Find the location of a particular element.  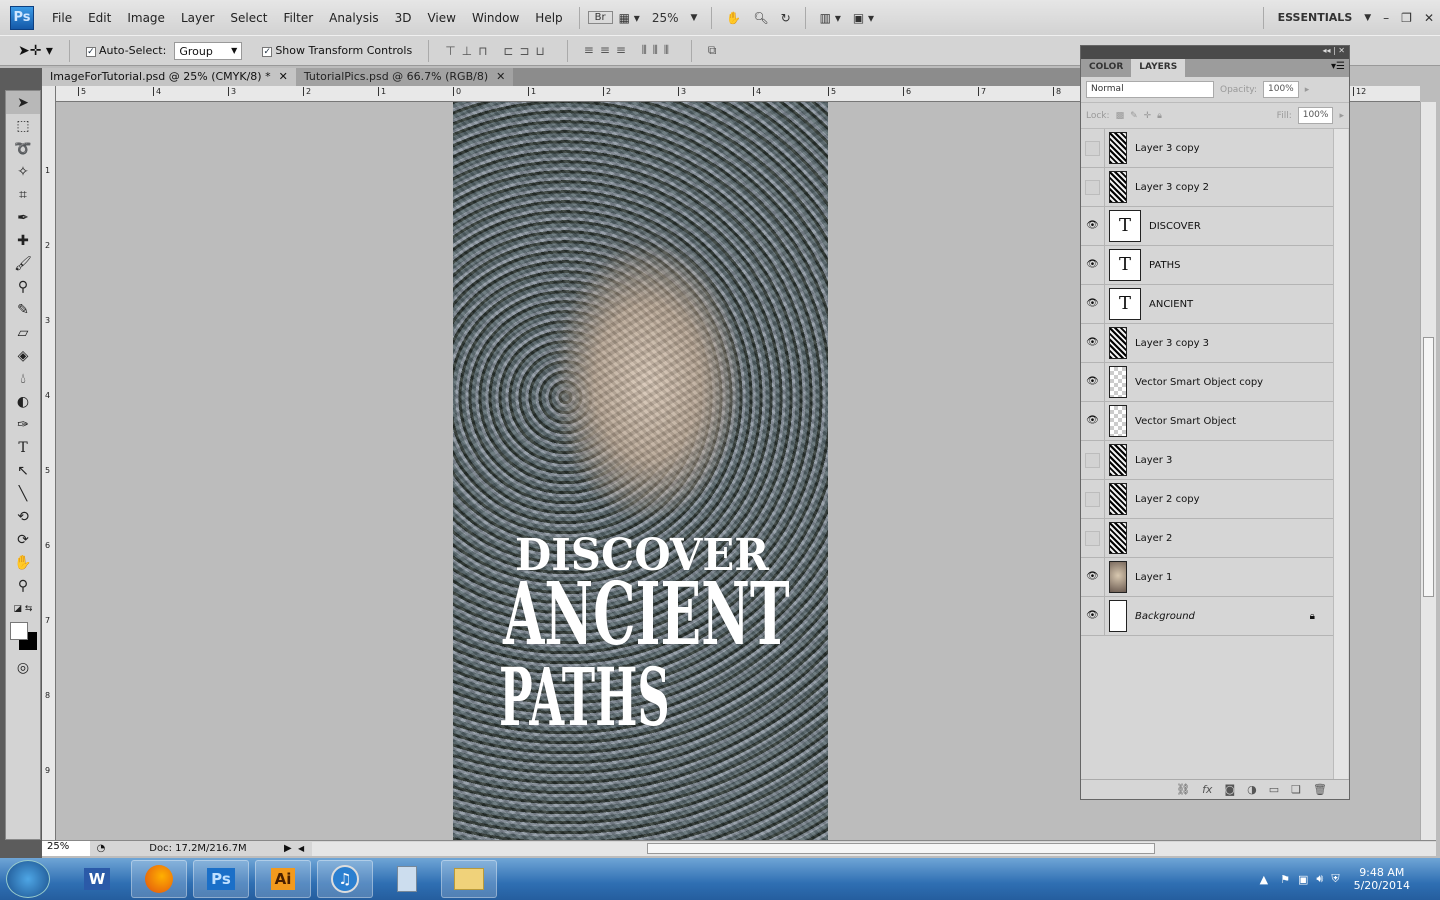

minimize-icon: – is located at coordinates (1386, 18).